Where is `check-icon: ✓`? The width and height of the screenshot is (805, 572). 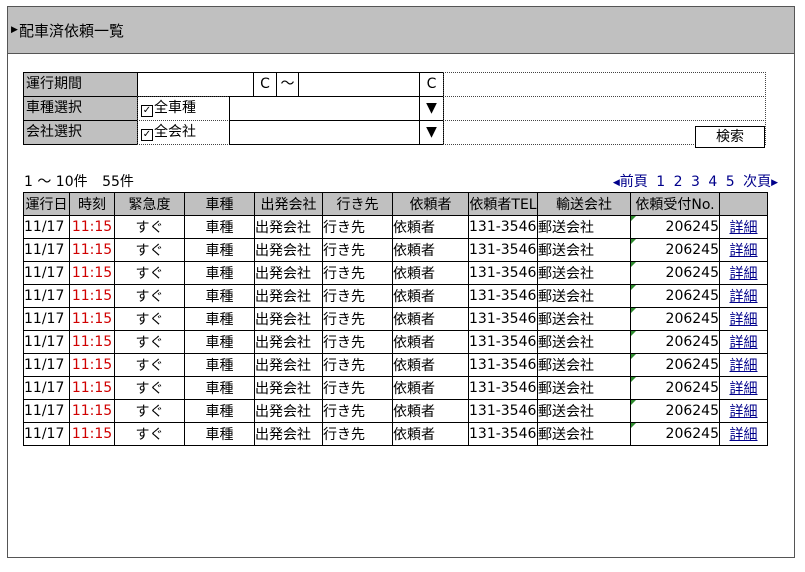
check-icon: ✓ is located at coordinates (147, 111).